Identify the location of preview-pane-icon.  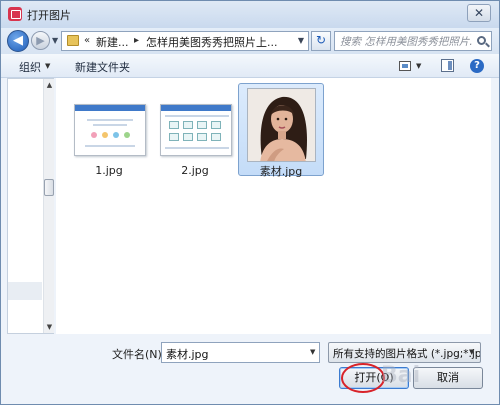
(447, 65).